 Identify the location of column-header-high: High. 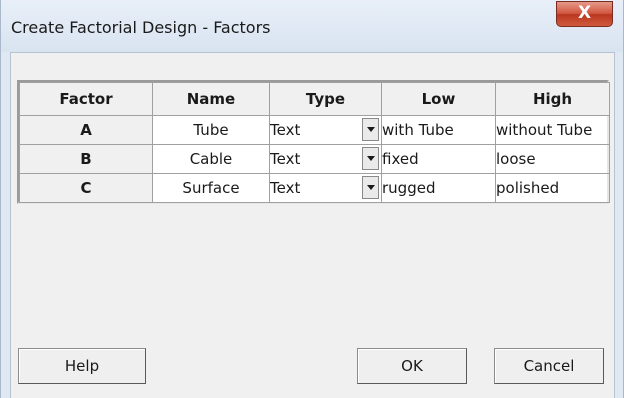
(552, 99).